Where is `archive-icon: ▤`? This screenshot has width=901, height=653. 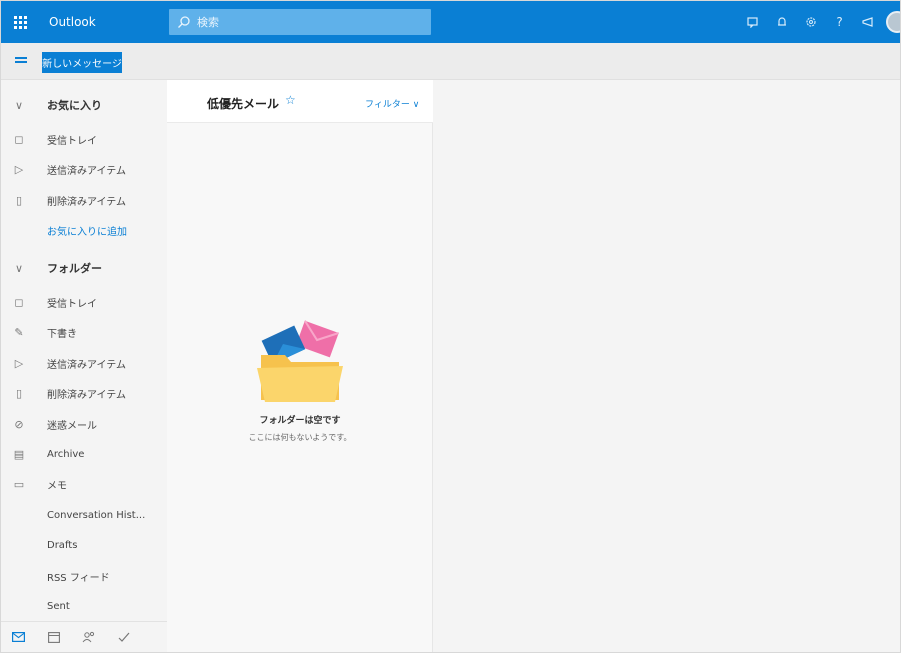
archive-icon: ▤ is located at coordinates (19, 454).